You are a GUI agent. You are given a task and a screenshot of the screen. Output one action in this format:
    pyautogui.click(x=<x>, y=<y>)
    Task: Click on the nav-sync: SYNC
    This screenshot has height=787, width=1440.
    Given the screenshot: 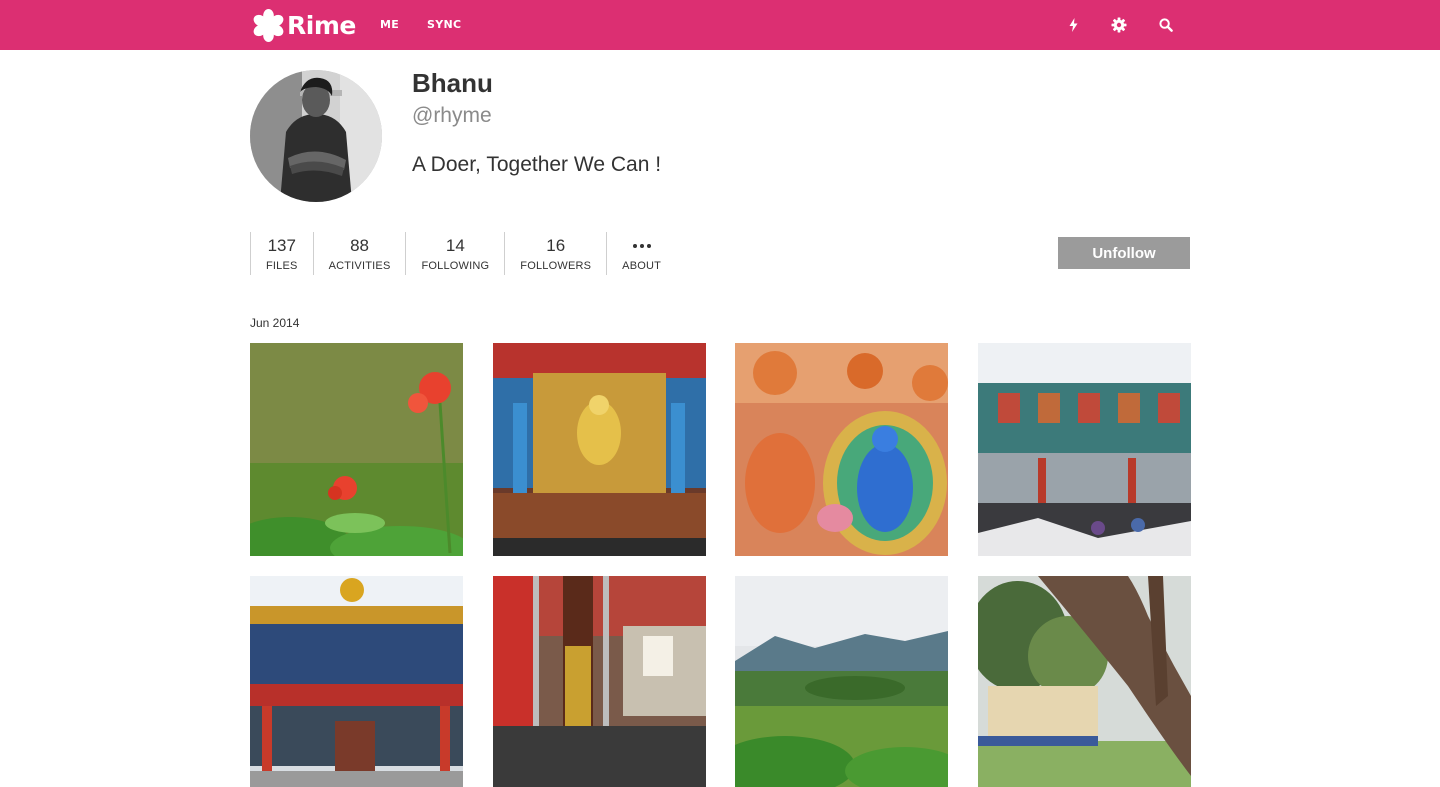 What is the action you would take?
    pyautogui.click(x=444, y=24)
    